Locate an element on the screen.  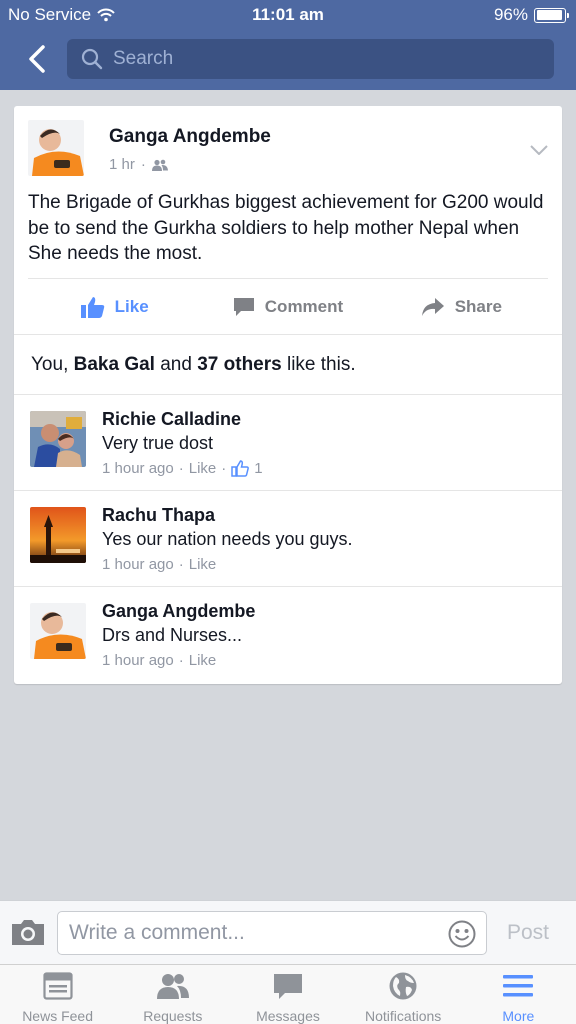
comment-meta: 1 hour ago · Like · 1 is located at coordinates (182, 468).